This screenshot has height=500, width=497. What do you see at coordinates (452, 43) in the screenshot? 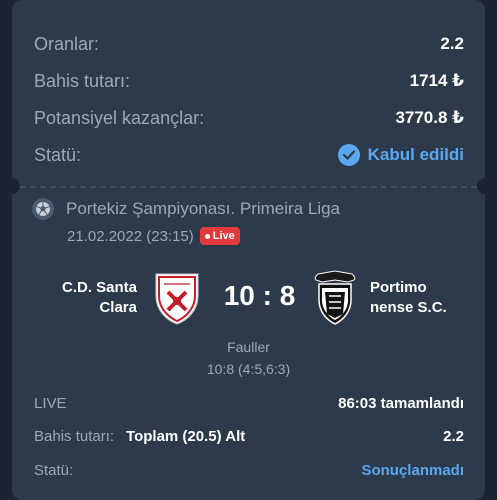
I see `odds-value: 2.2` at bounding box center [452, 43].